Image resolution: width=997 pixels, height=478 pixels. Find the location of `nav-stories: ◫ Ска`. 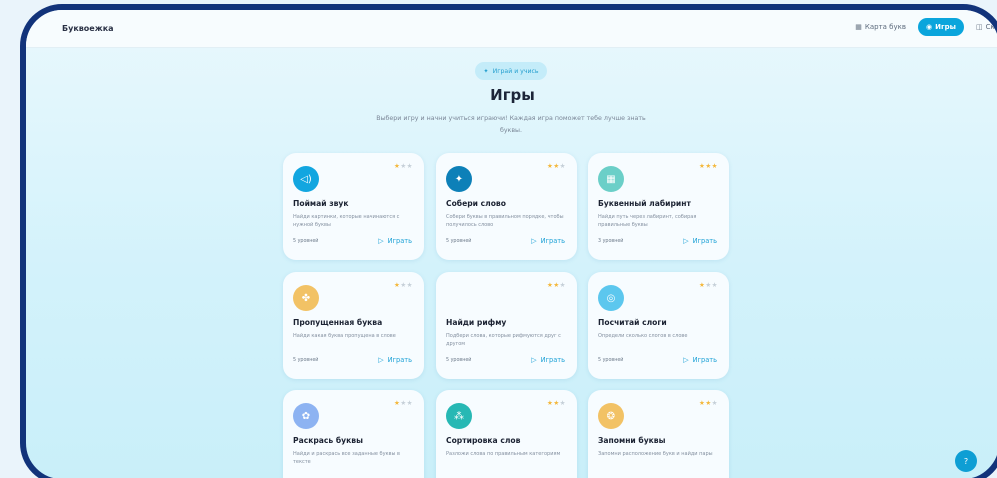

nav-stories: ◫ Ска is located at coordinates (986, 27).